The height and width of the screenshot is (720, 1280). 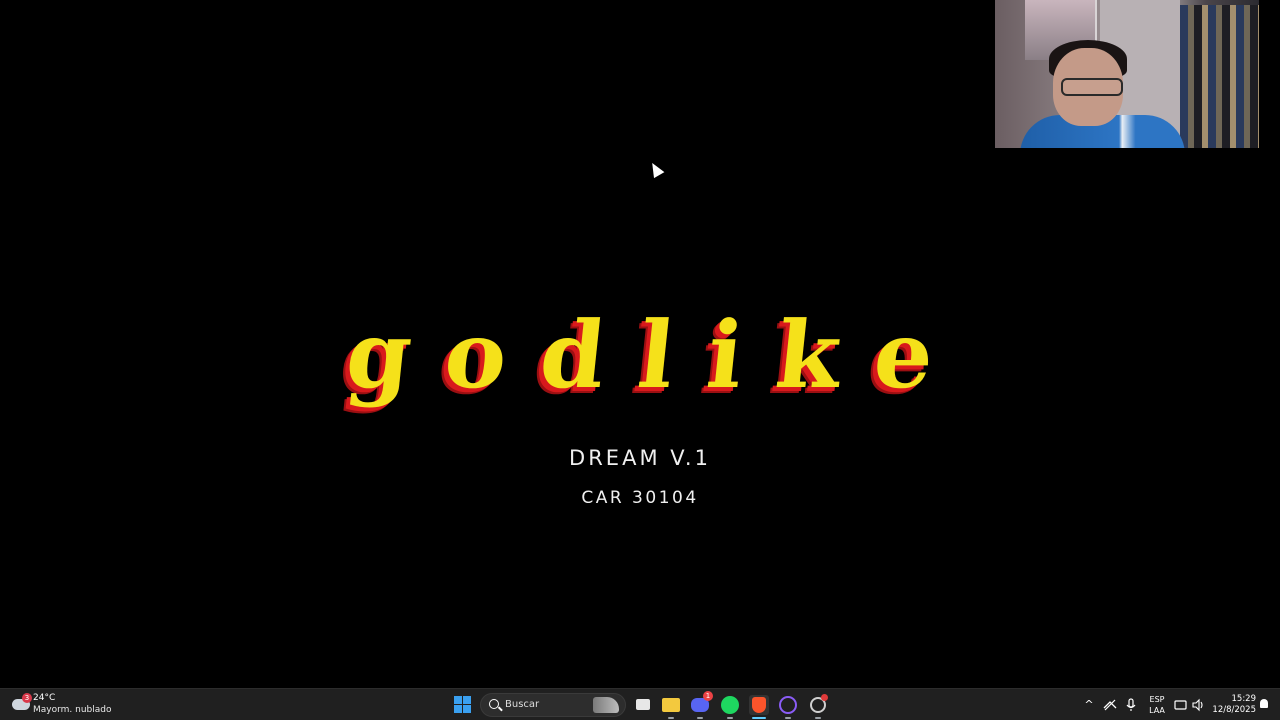 What do you see at coordinates (1157, 710) in the screenshot?
I see `language-bottom: LAA` at bounding box center [1157, 710].